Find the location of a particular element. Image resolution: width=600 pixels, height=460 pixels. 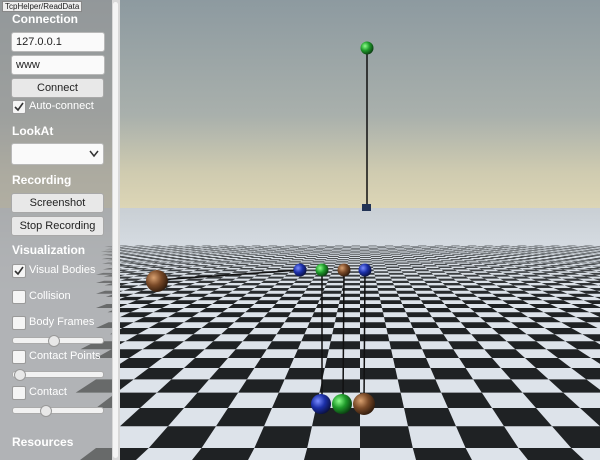

collision-checkbox is located at coordinates (19, 297).